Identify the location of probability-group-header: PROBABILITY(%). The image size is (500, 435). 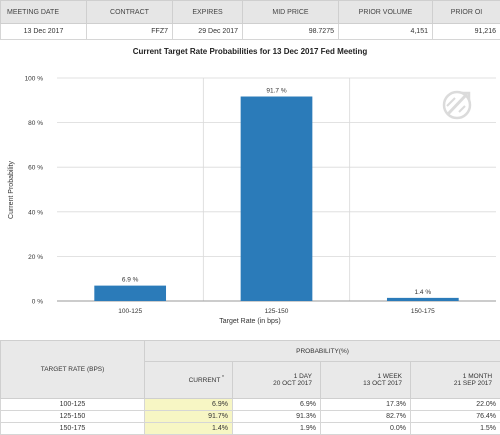
(322, 351).